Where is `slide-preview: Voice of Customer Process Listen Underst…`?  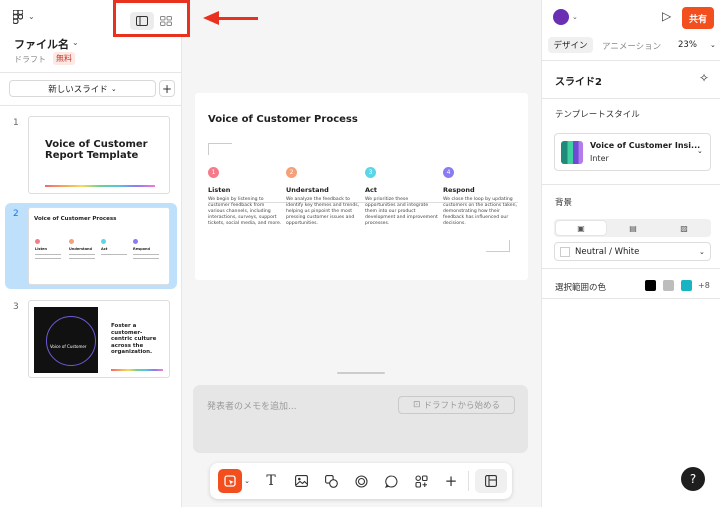
slide-preview: Voice of Customer Process Listen Underst… is located at coordinates (99, 246).